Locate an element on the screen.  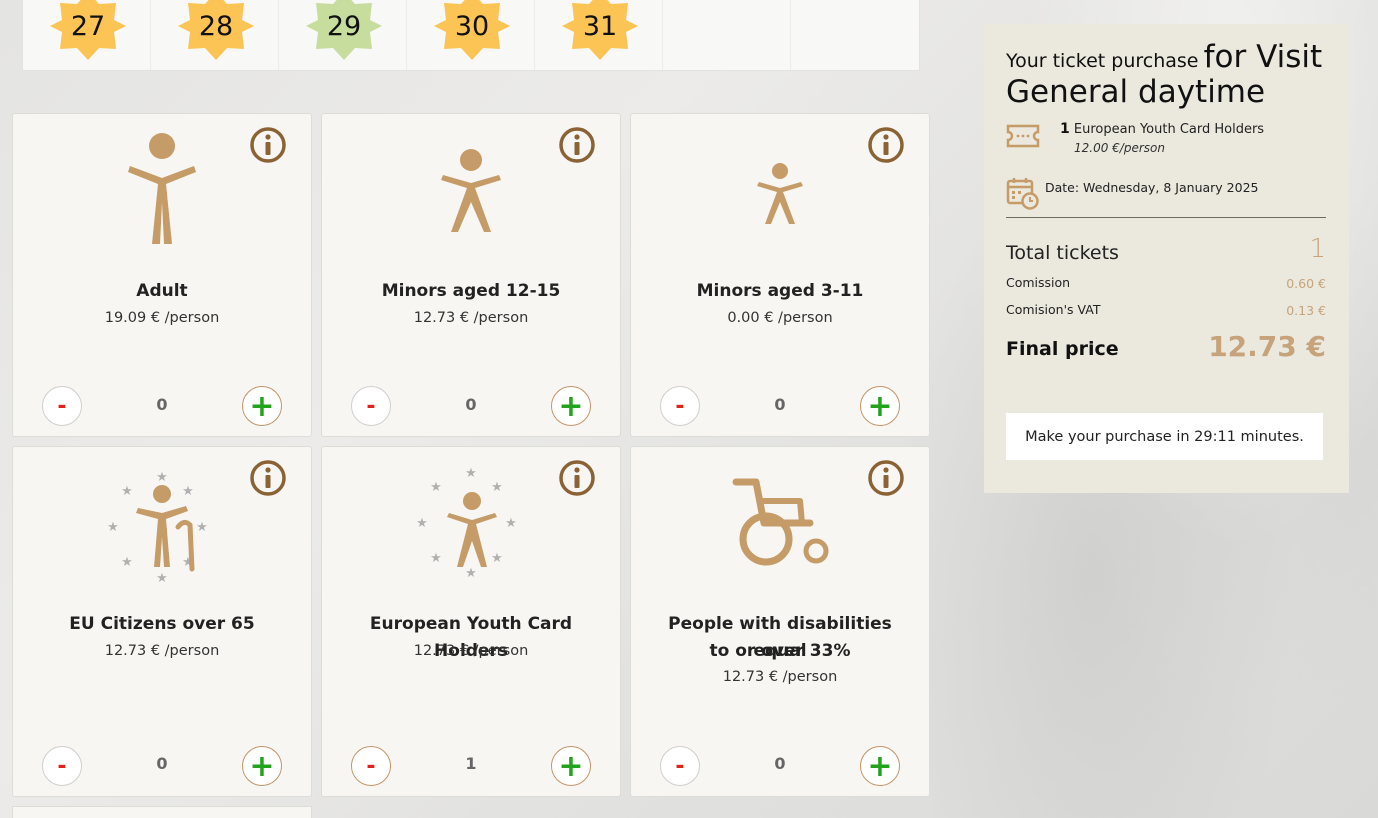
final-price-value: 12.73 € is located at coordinates (1267, 346).